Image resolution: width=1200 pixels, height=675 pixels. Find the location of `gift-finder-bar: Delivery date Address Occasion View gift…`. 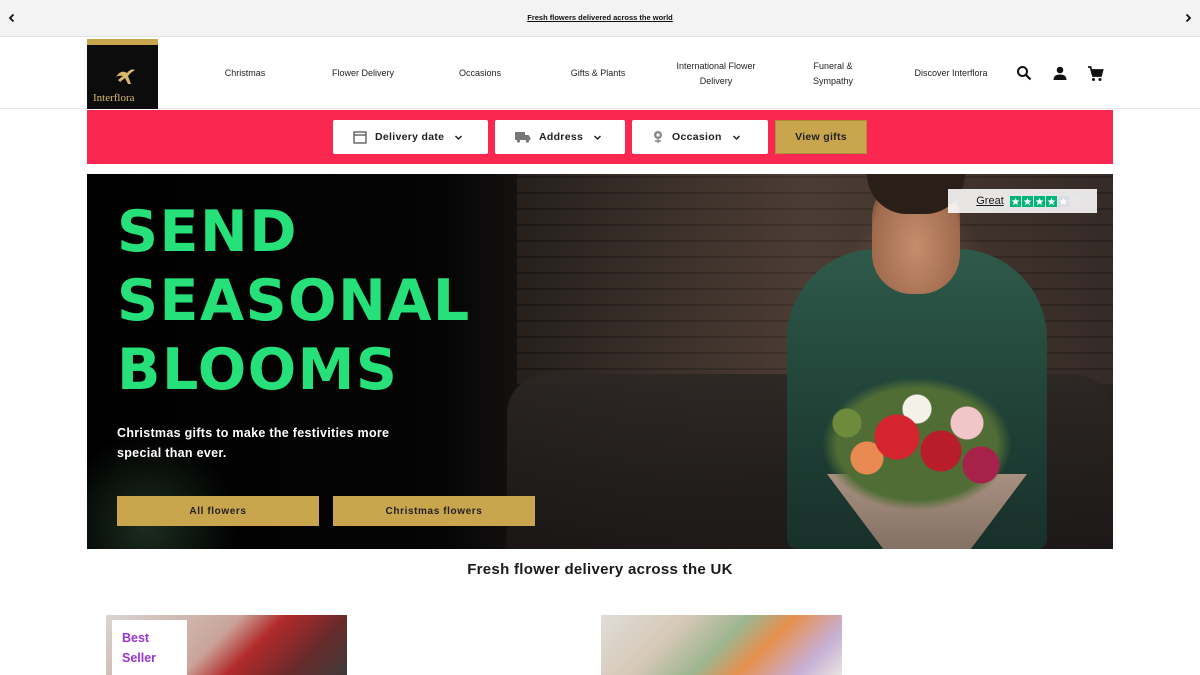

gift-finder-bar: Delivery date Address Occasion View gift… is located at coordinates (600, 137).